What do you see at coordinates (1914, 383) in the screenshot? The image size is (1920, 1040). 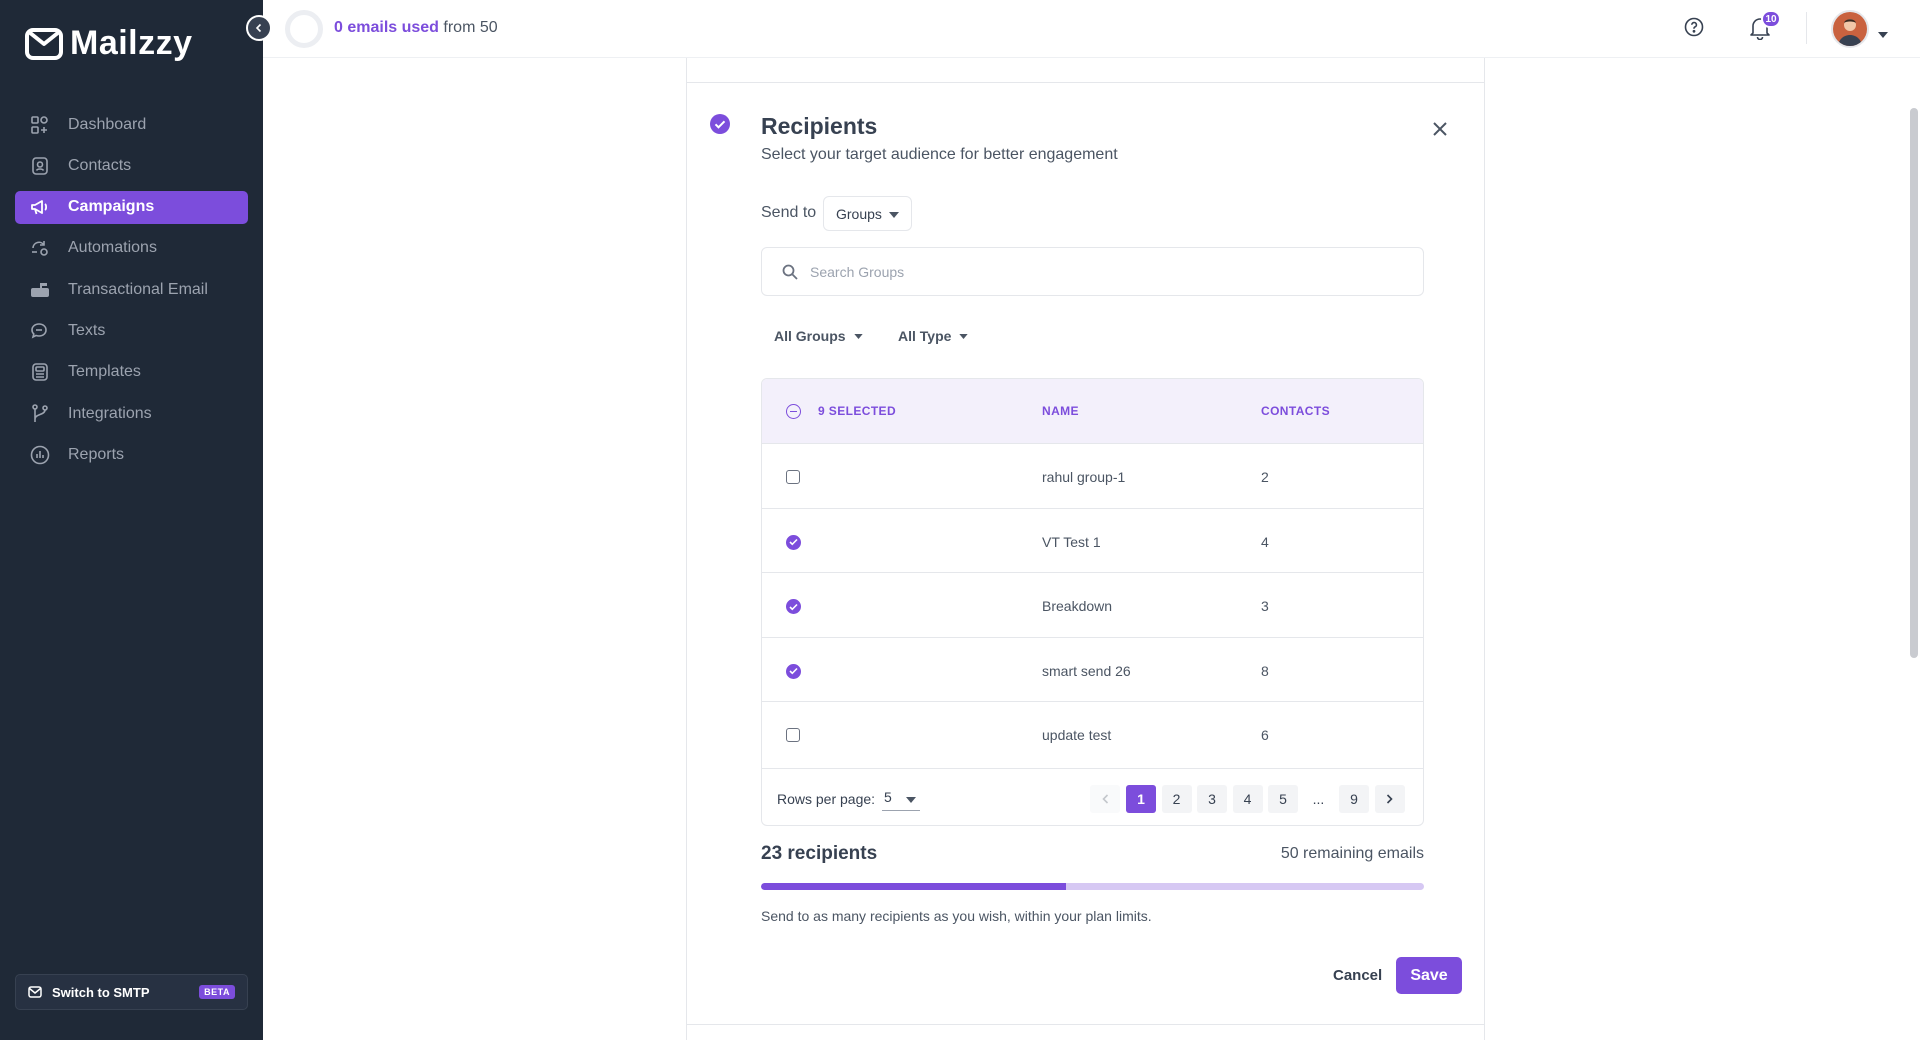 I see `page-scrollbar` at bounding box center [1914, 383].